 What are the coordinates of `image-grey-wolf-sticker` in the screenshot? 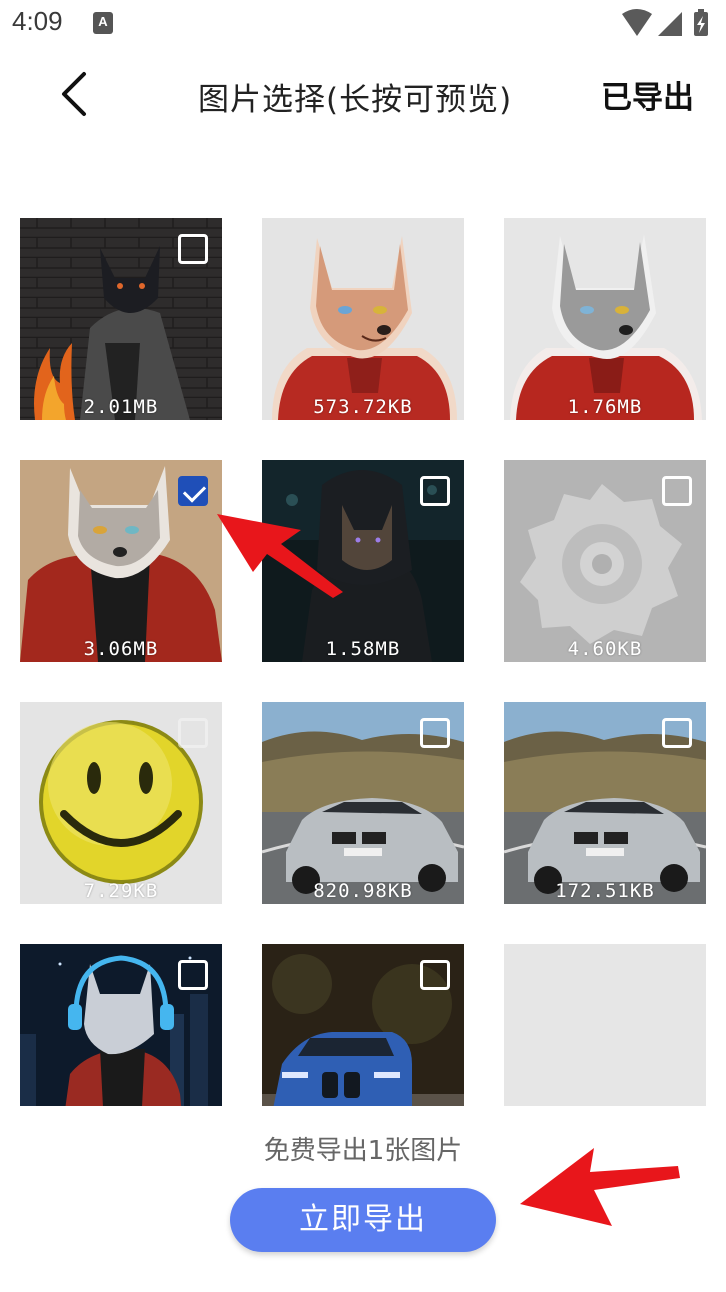 It's located at (605, 319).